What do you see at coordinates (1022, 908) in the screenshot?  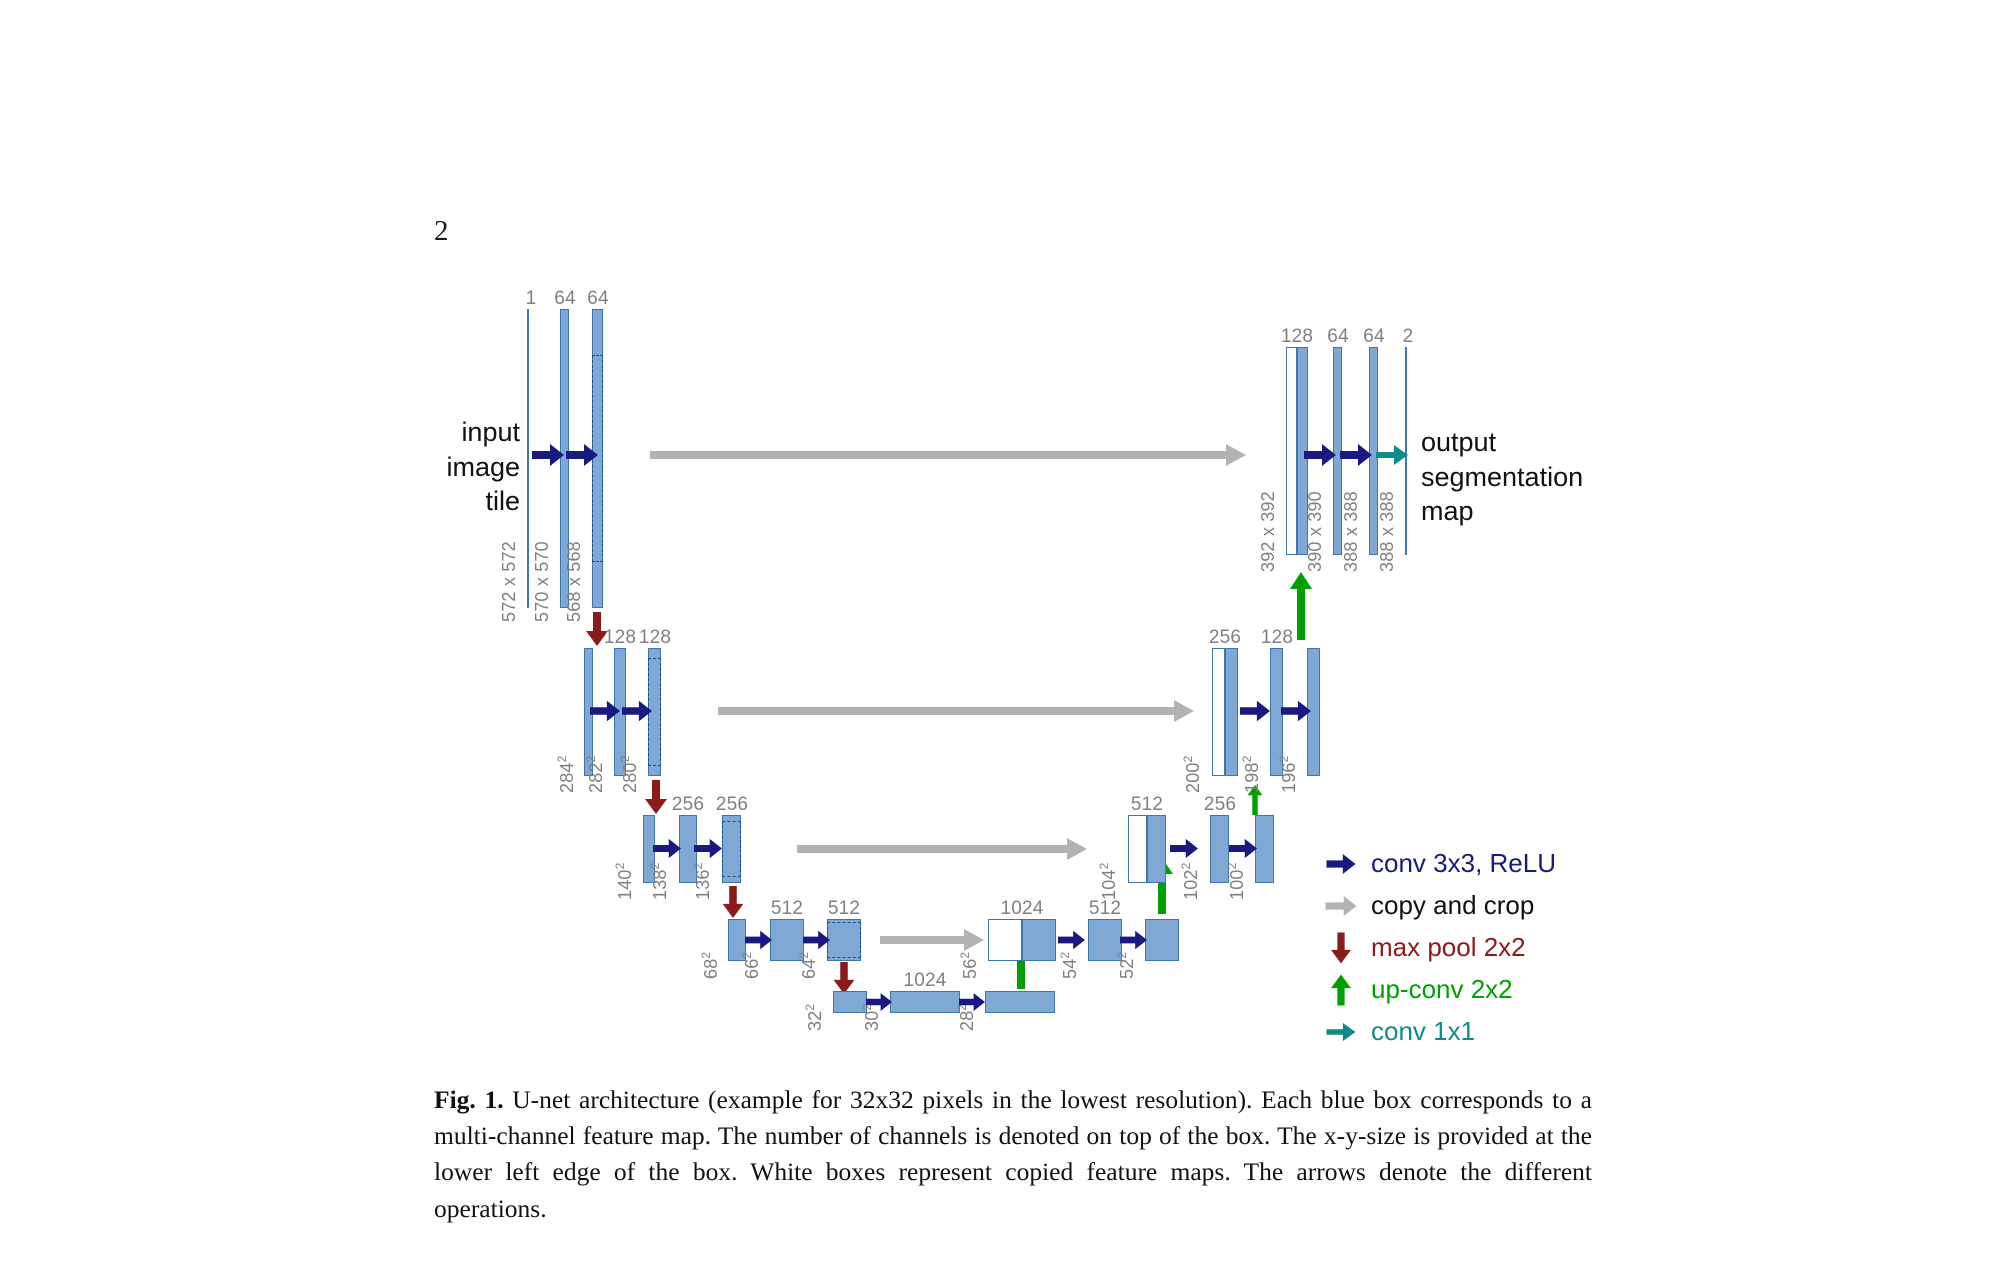 I see `channel-label-dec4-cat: 1024` at bounding box center [1022, 908].